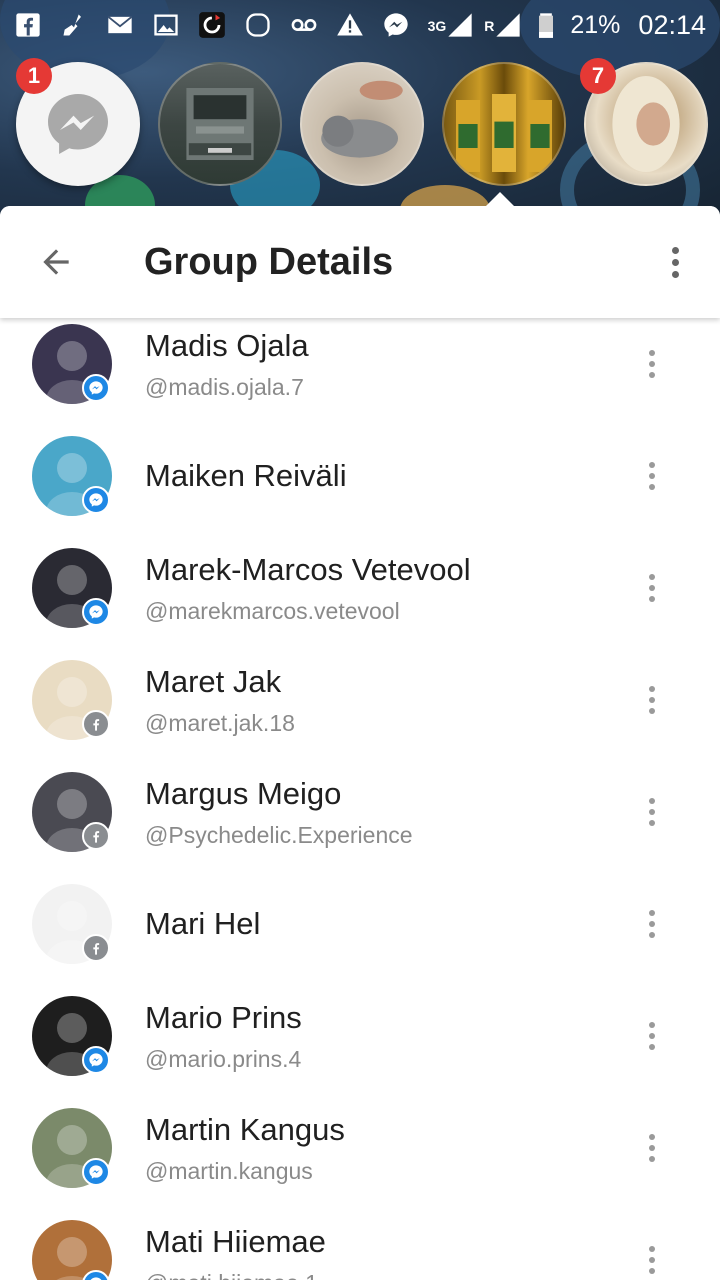 This screenshot has height=1280, width=720. Describe the element at coordinates (360, 492) in the screenshot. I see `member-row: Maiken Reiväli` at that location.